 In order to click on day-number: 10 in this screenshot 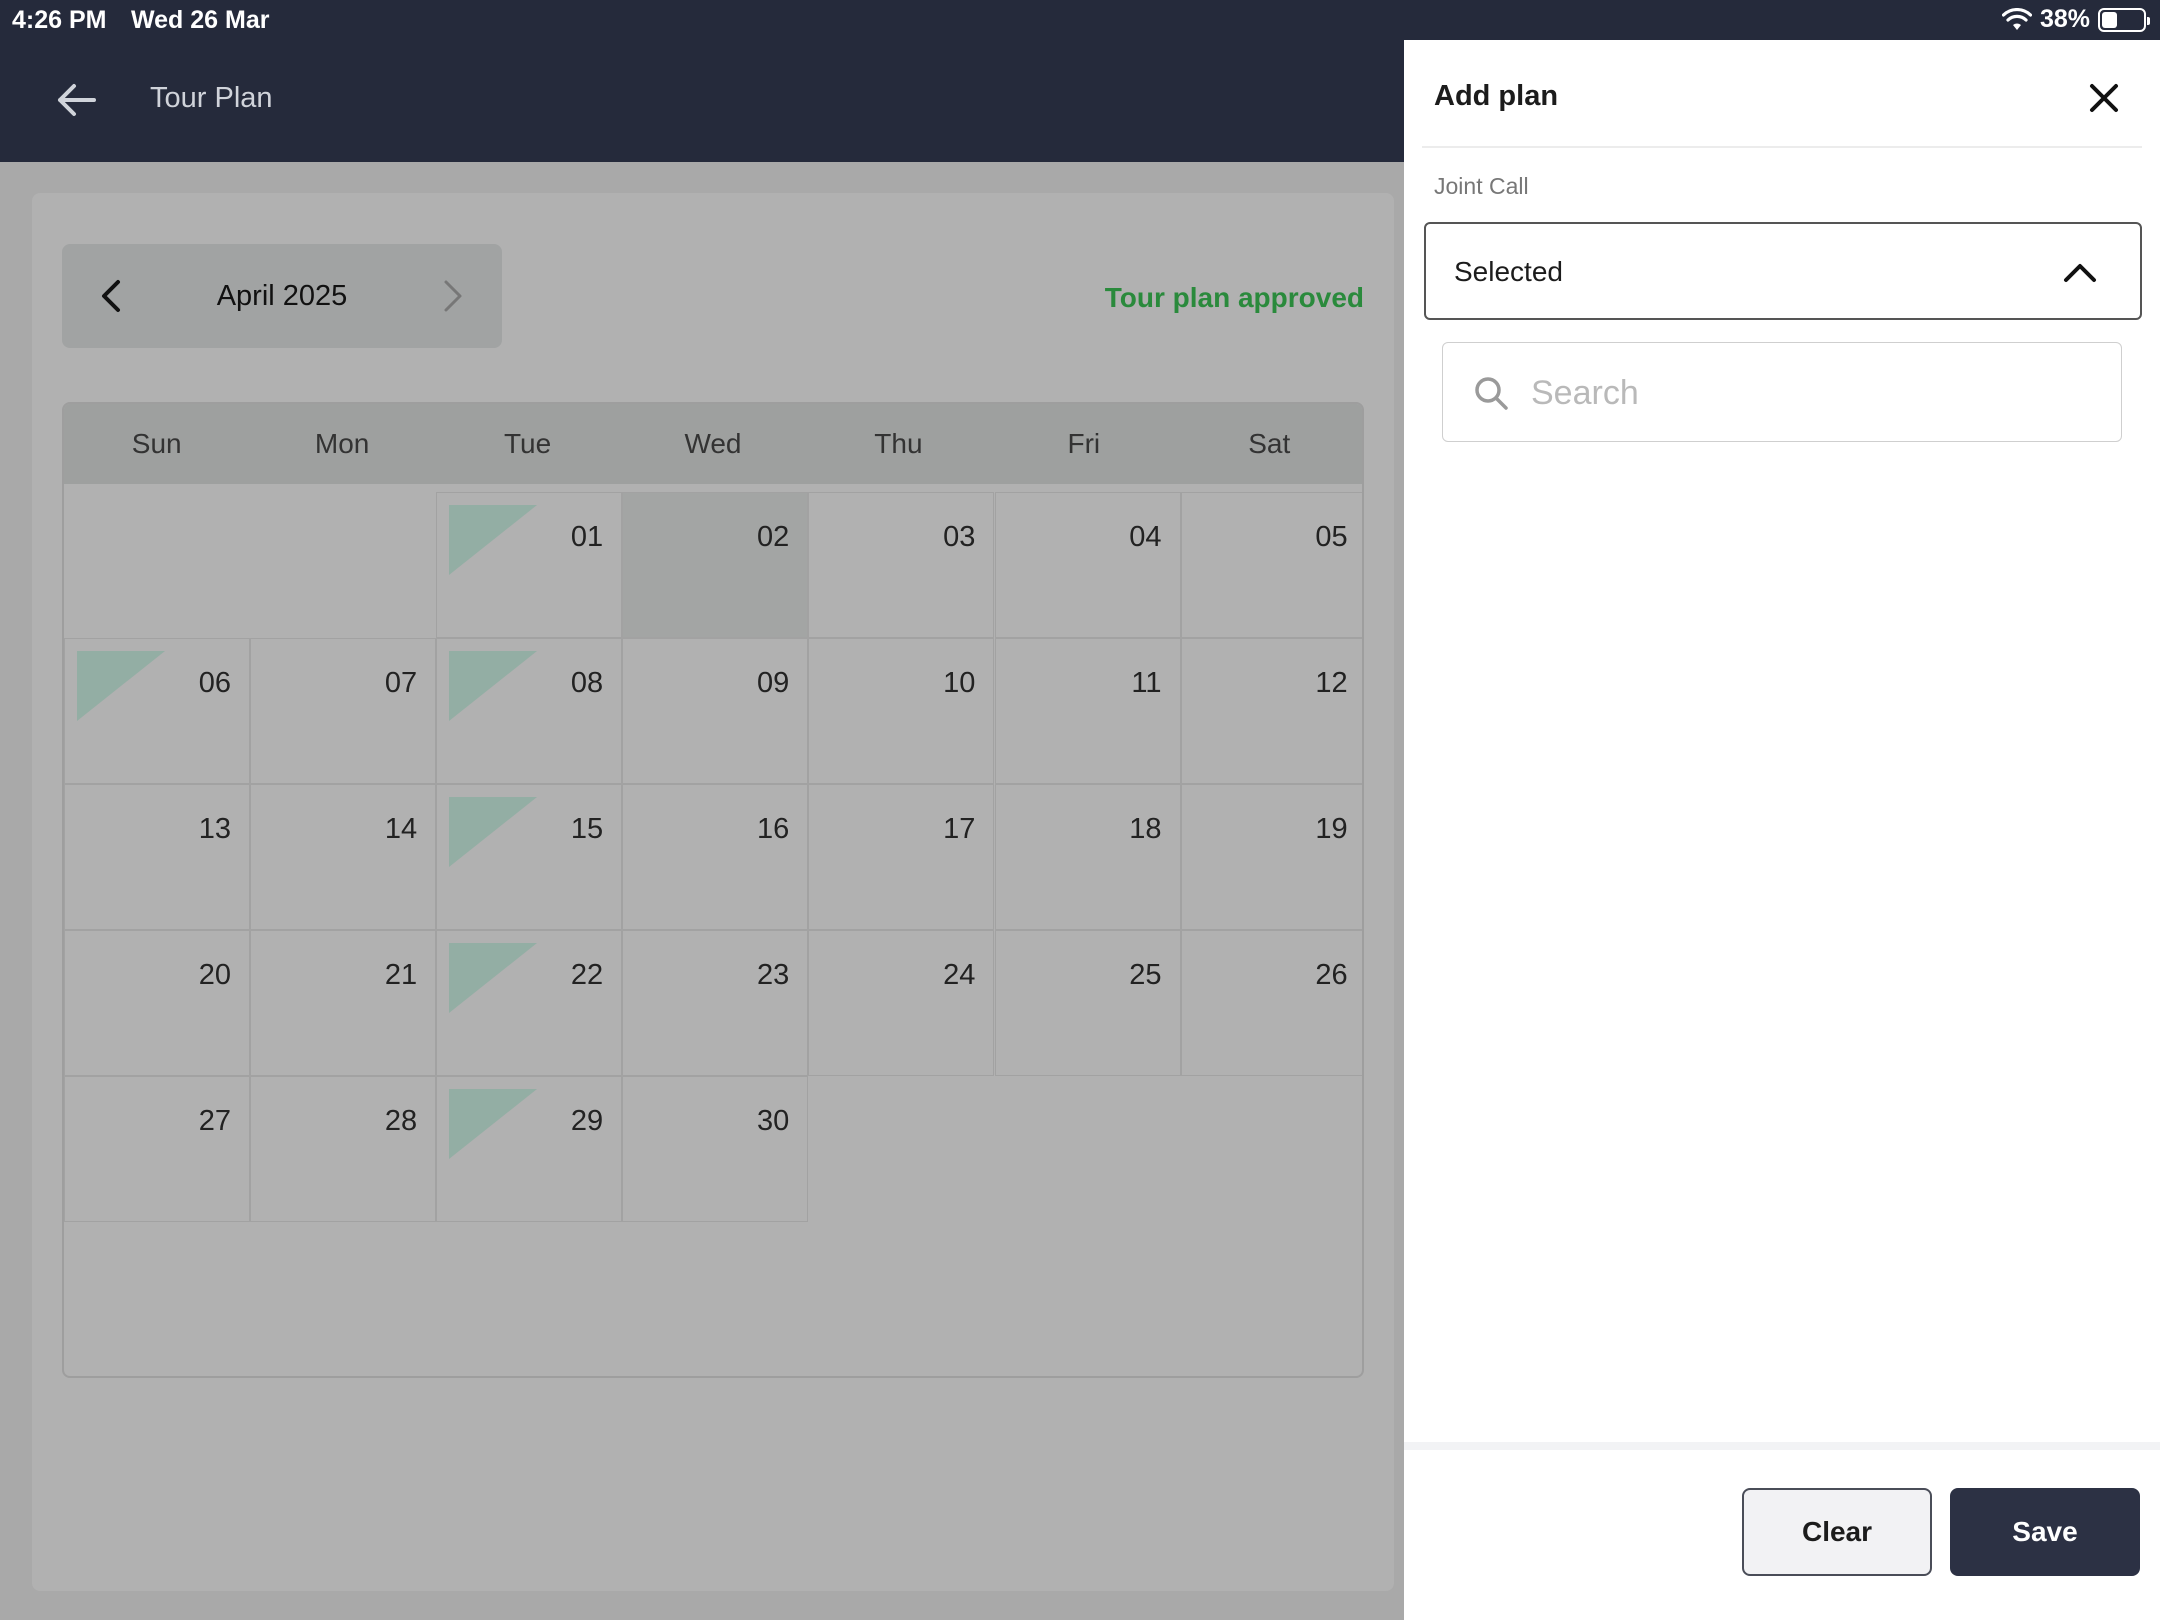, I will do `click(959, 683)`.